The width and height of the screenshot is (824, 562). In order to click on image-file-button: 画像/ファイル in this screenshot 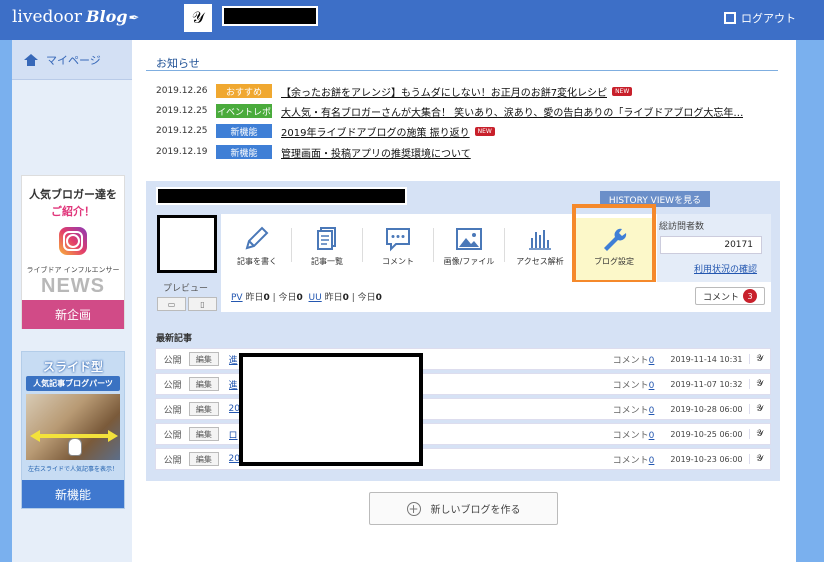, I will do `click(469, 247)`.